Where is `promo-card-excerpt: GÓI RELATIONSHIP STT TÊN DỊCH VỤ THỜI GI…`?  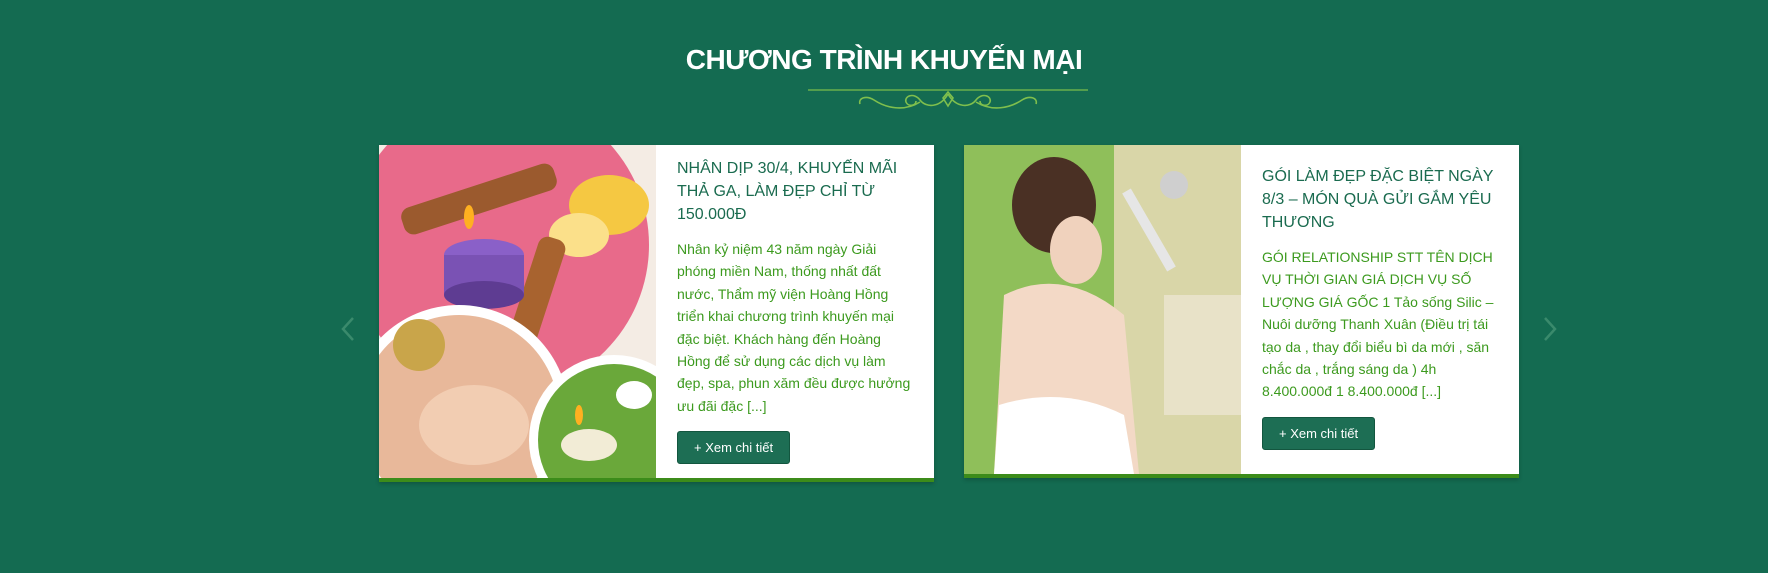 promo-card-excerpt: GÓI RELATIONSHIP STT TÊN DỊCH VỤ THỜI GI… is located at coordinates (1378, 324).